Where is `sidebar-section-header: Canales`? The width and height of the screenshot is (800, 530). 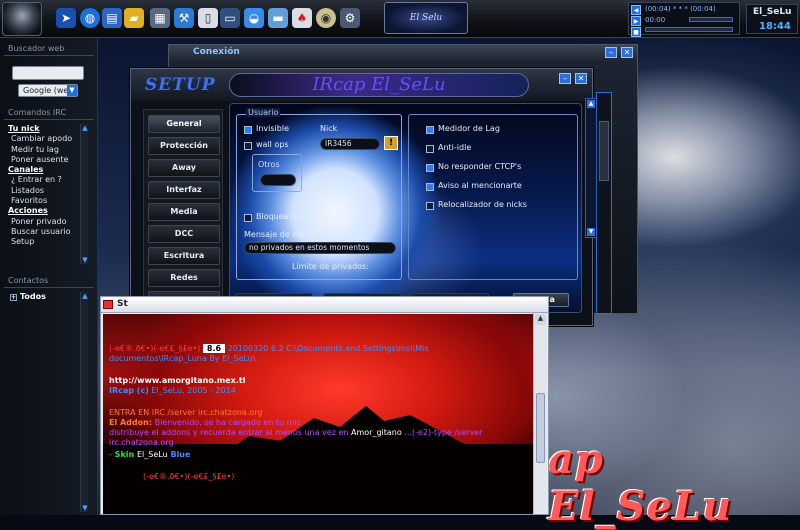
sidebar-section-header: Canales is located at coordinates (45, 170).